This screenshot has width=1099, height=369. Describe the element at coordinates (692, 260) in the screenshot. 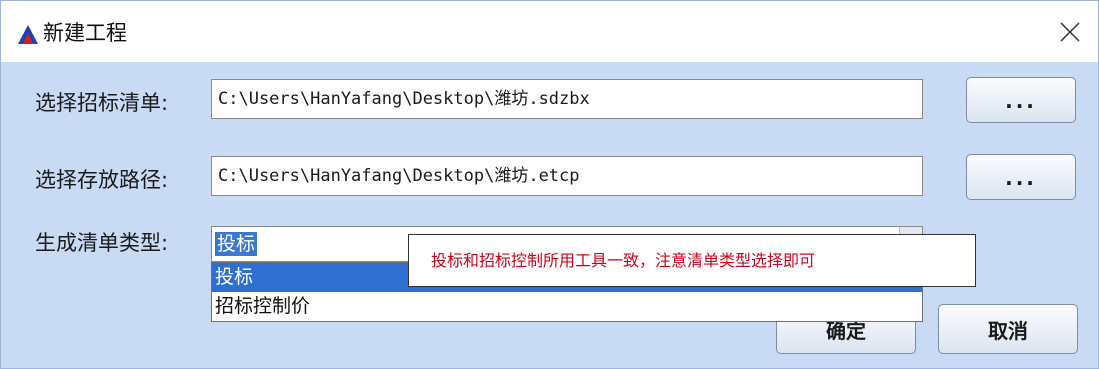

I see `annotation-callout: 投标和招标控制所用工具一致，注意清单类型选择即可` at that location.